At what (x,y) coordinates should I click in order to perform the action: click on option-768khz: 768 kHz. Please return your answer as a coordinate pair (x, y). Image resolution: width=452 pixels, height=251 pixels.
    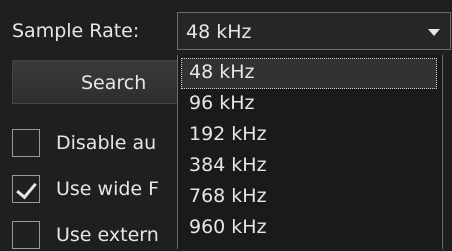
    Looking at the image, I should click on (309, 197).